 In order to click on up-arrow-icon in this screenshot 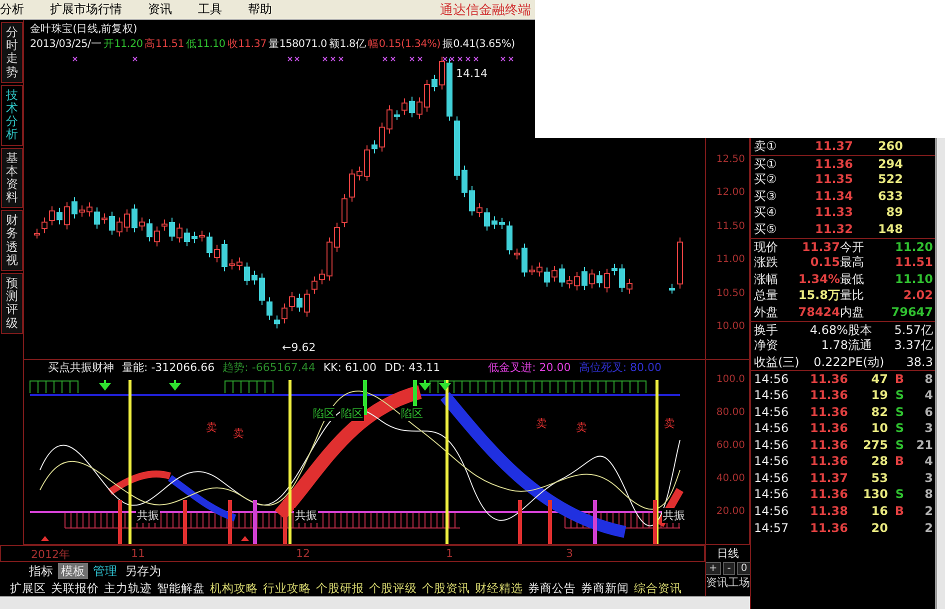, I will do `click(245, 538)`.